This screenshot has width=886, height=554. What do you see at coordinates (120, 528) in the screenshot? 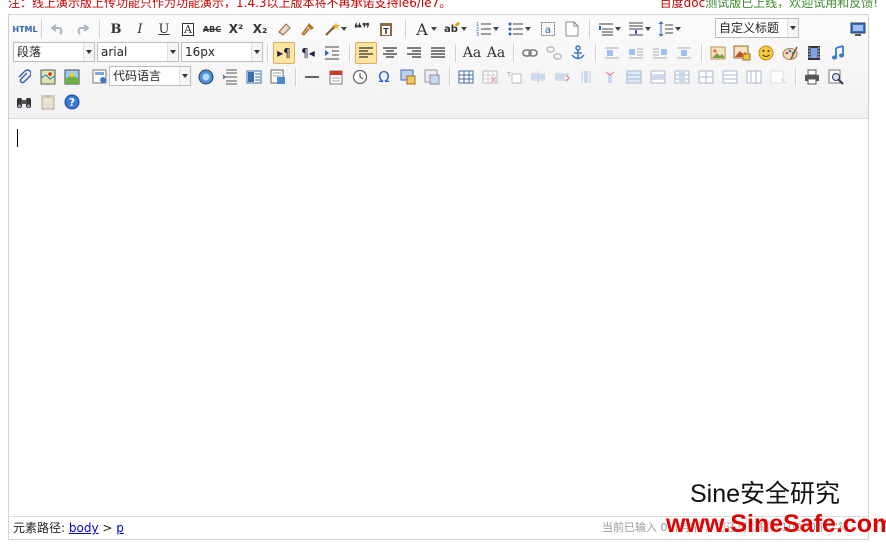
I see `element-path-p-link: p` at bounding box center [120, 528].